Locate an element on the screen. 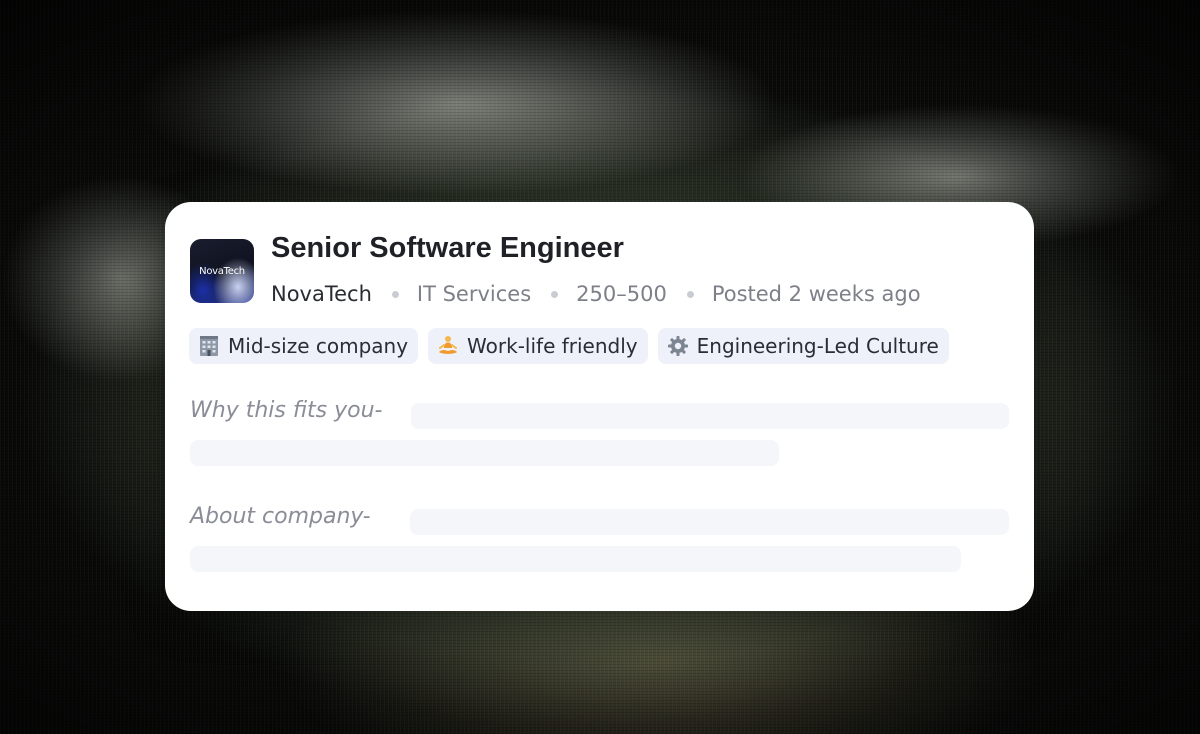 The height and width of the screenshot is (734, 1200). company-size: 250–500 is located at coordinates (621, 294).